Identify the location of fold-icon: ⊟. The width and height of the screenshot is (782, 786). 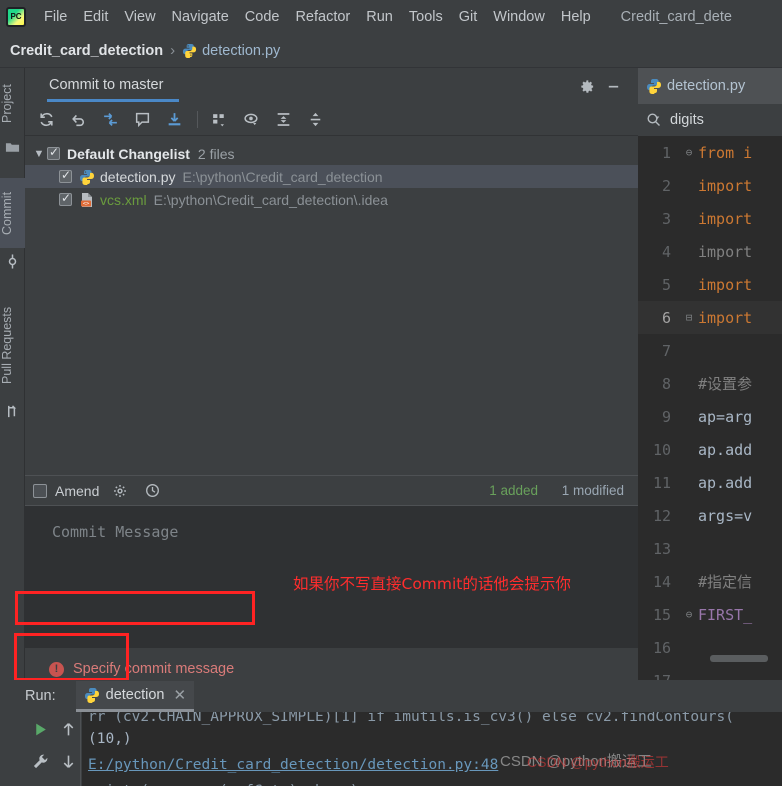
(689, 317).